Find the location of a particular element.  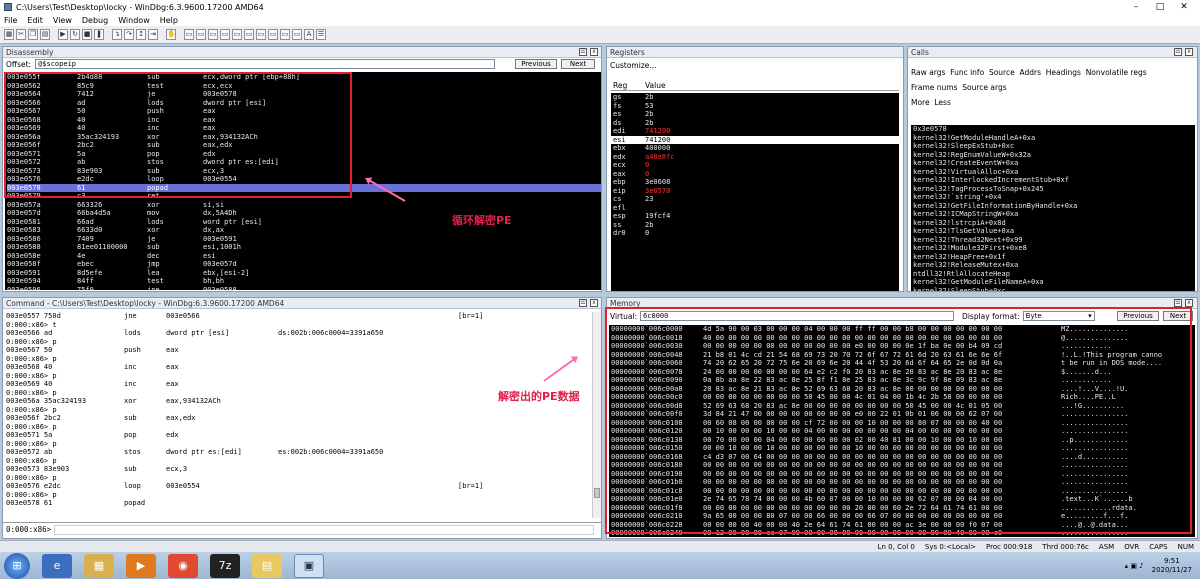

register-row: ss 2b is located at coordinates (755, 225).